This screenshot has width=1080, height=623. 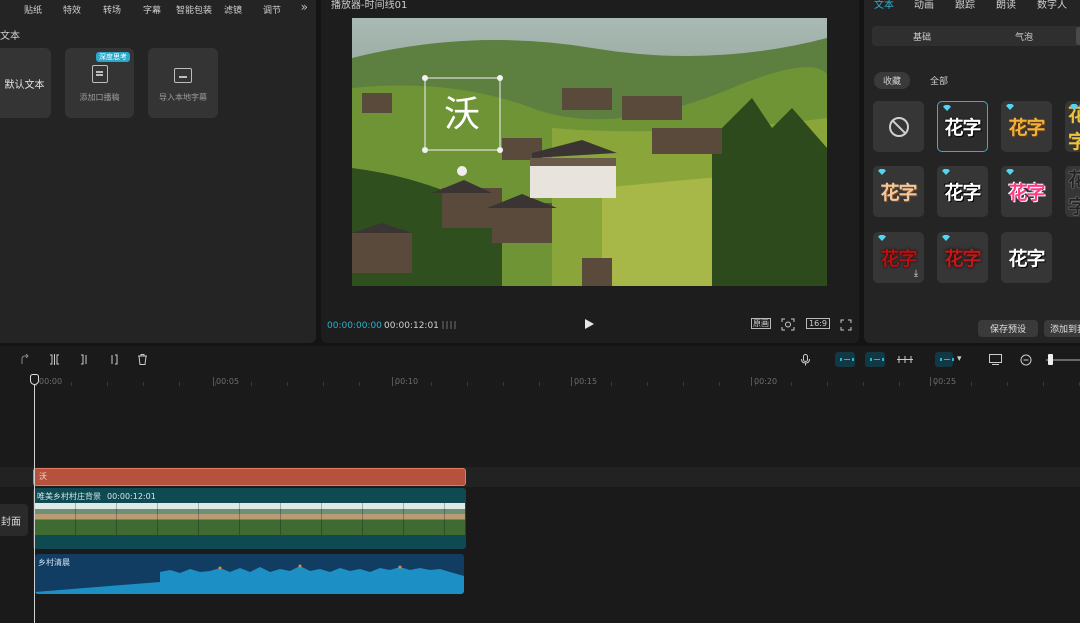 I want to click on save-preset-button: 保存预设, so click(x=1008, y=328).